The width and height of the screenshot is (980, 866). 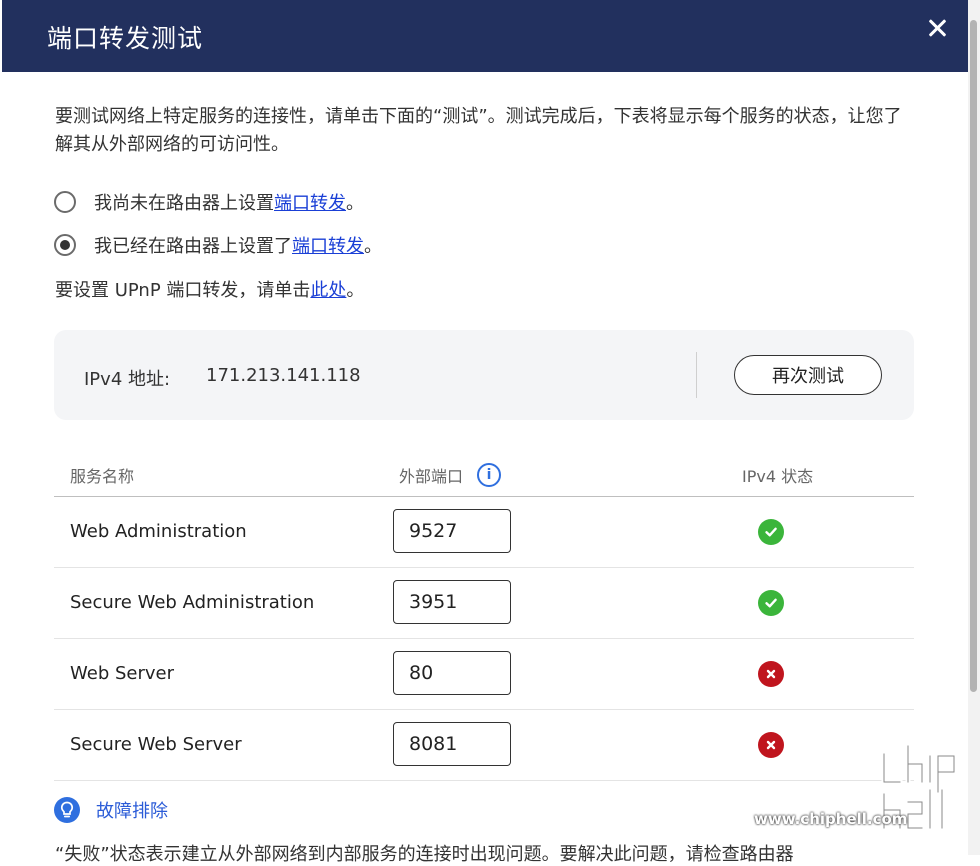 What do you see at coordinates (102, 476) in the screenshot?
I see `column-header-service-name: 服务名称` at bounding box center [102, 476].